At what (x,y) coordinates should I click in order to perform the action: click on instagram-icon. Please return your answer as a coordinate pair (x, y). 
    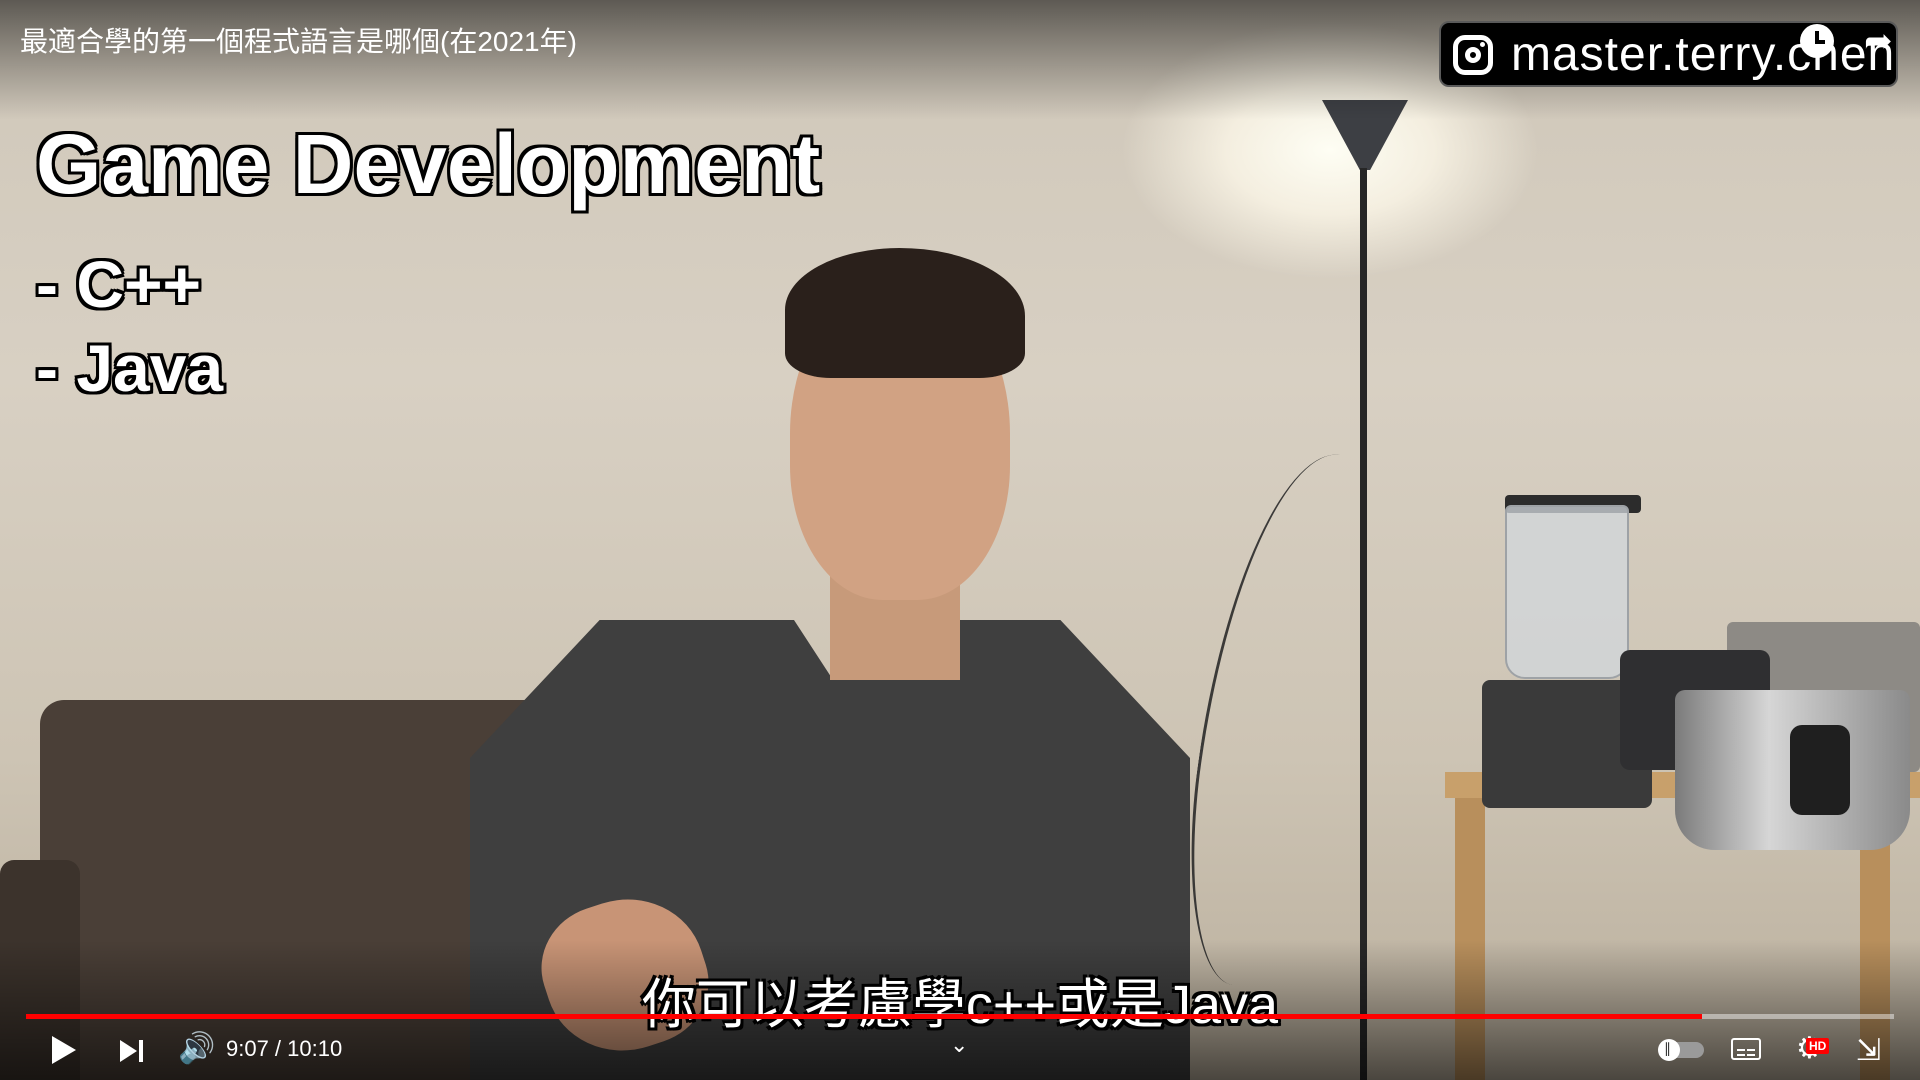
    Looking at the image, I should click on (1473, 55).